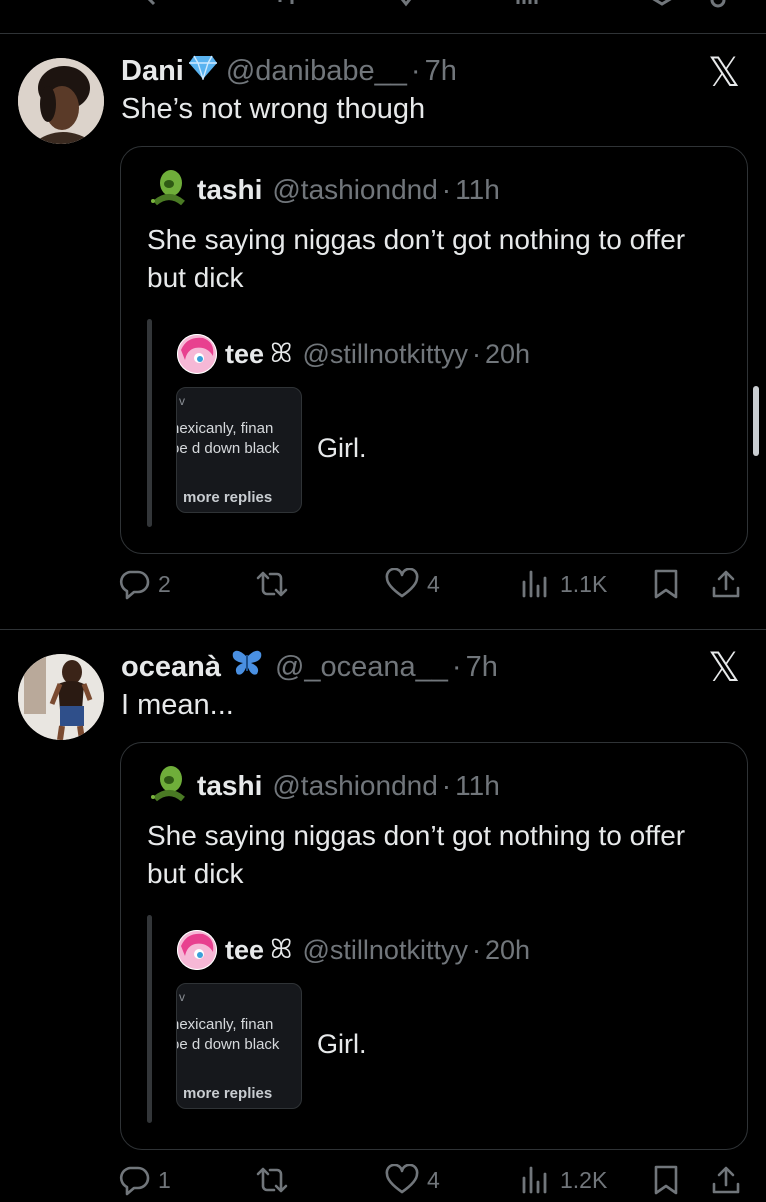 The width and height of the screenshot is (766, 1202). What do you see at coordinates (273, 109) in the screenshot?
I see `post-text: She’s not wrong though` at bounding box center [273, 109].